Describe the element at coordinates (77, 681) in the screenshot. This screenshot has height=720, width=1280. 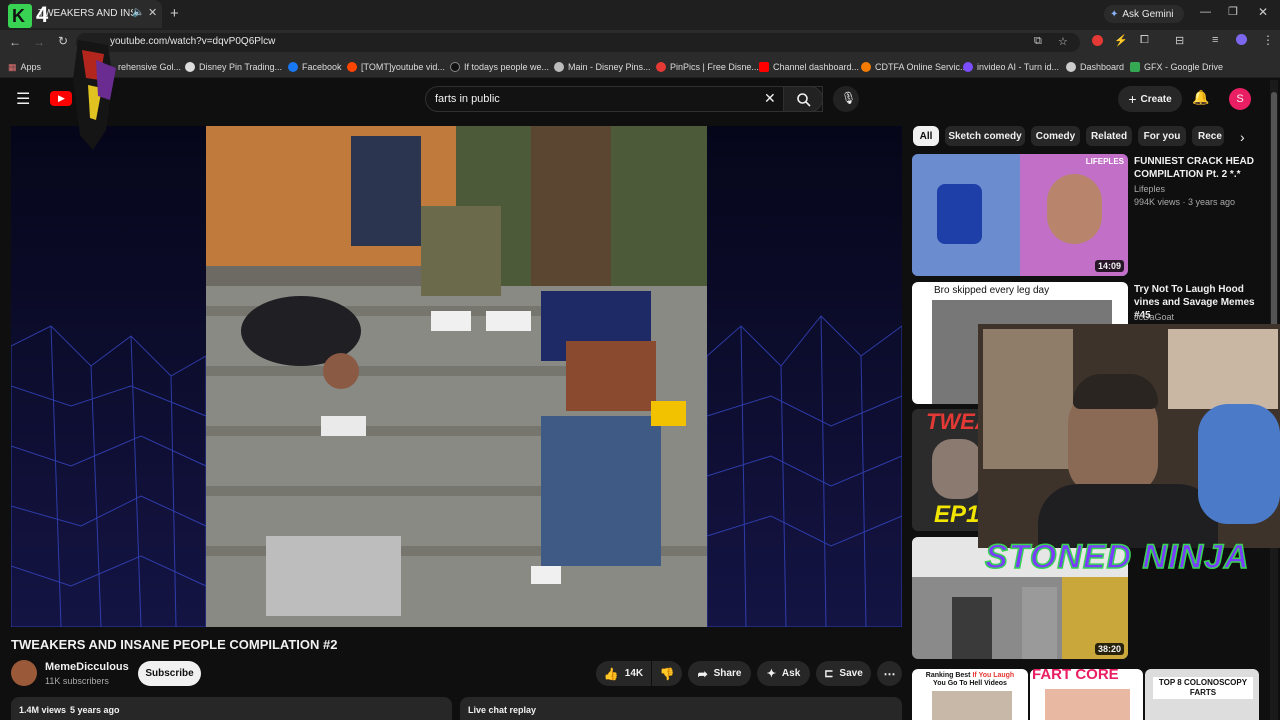
I see `subscriber-count: 11K subscribers` at that location.